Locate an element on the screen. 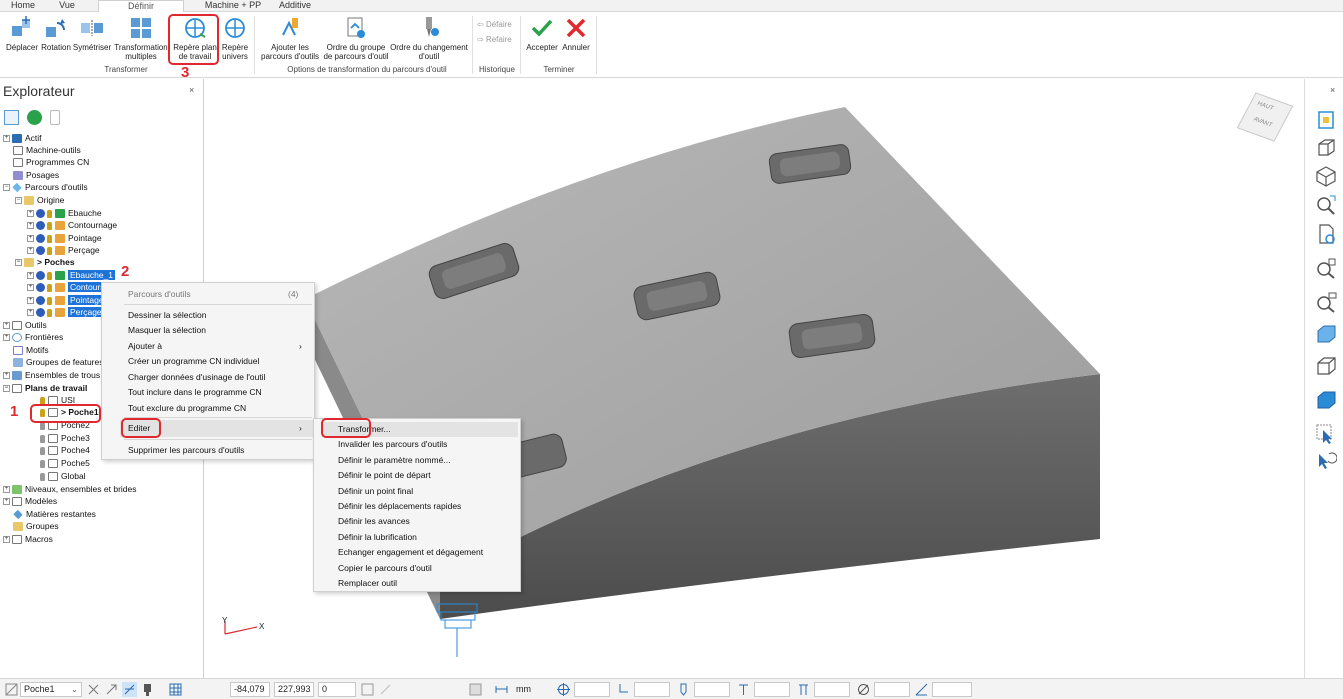 The image size is (1343, 699). tool-field is located at coordinates (712, 689).